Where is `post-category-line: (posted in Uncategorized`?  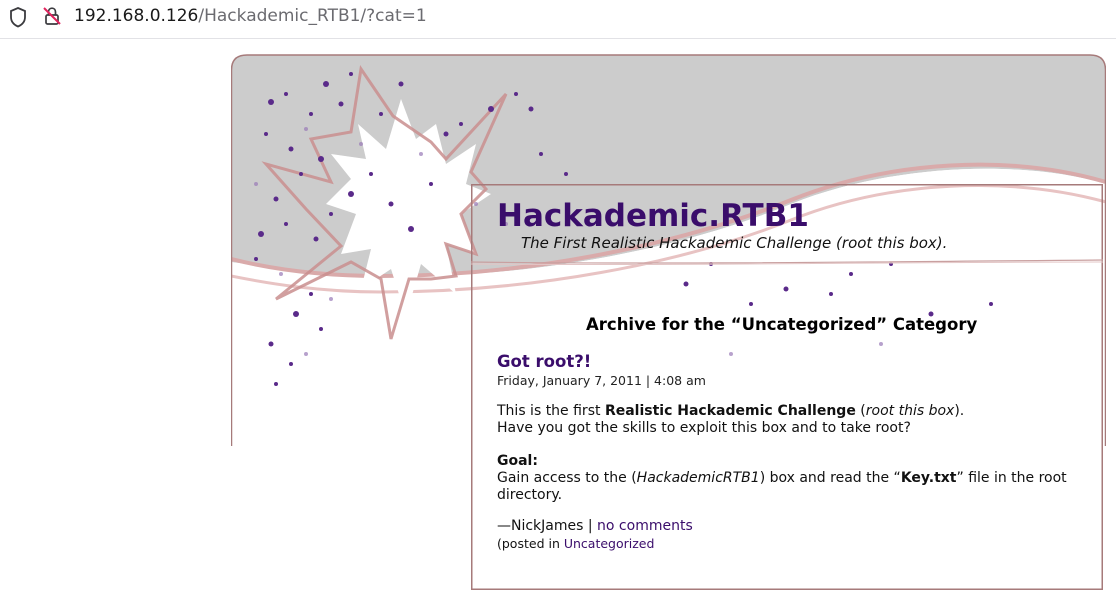
post-category-line: (posted in Uncategorized is located at coordinates (575, 544).